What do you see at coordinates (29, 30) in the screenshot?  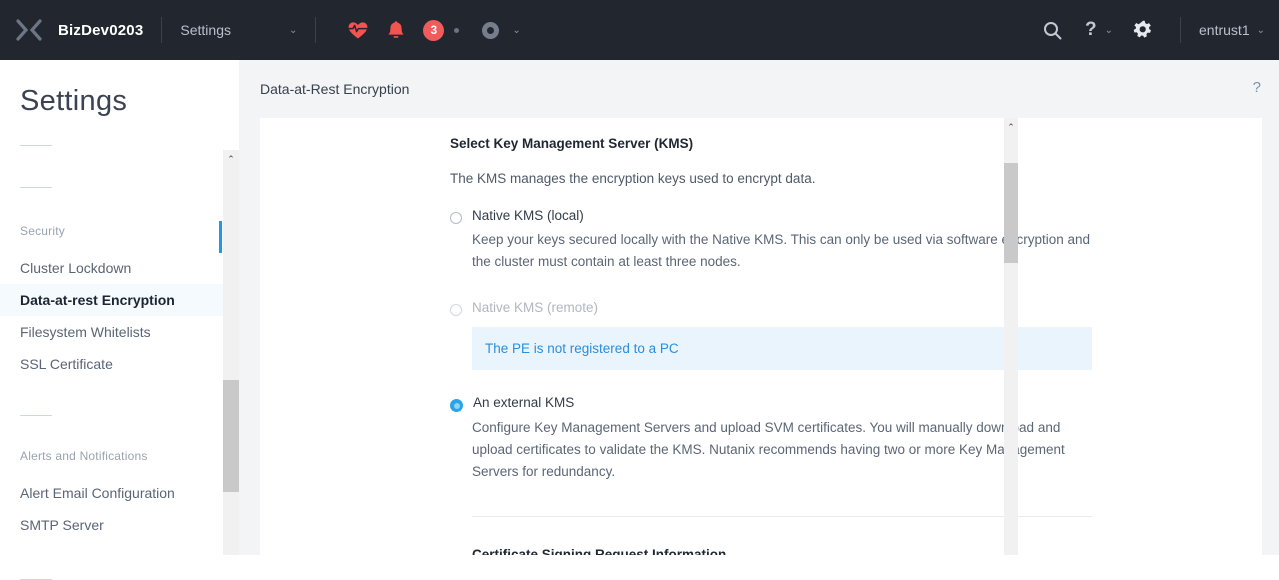 I see `x-logo-icon` at bounding box center [29, 30].